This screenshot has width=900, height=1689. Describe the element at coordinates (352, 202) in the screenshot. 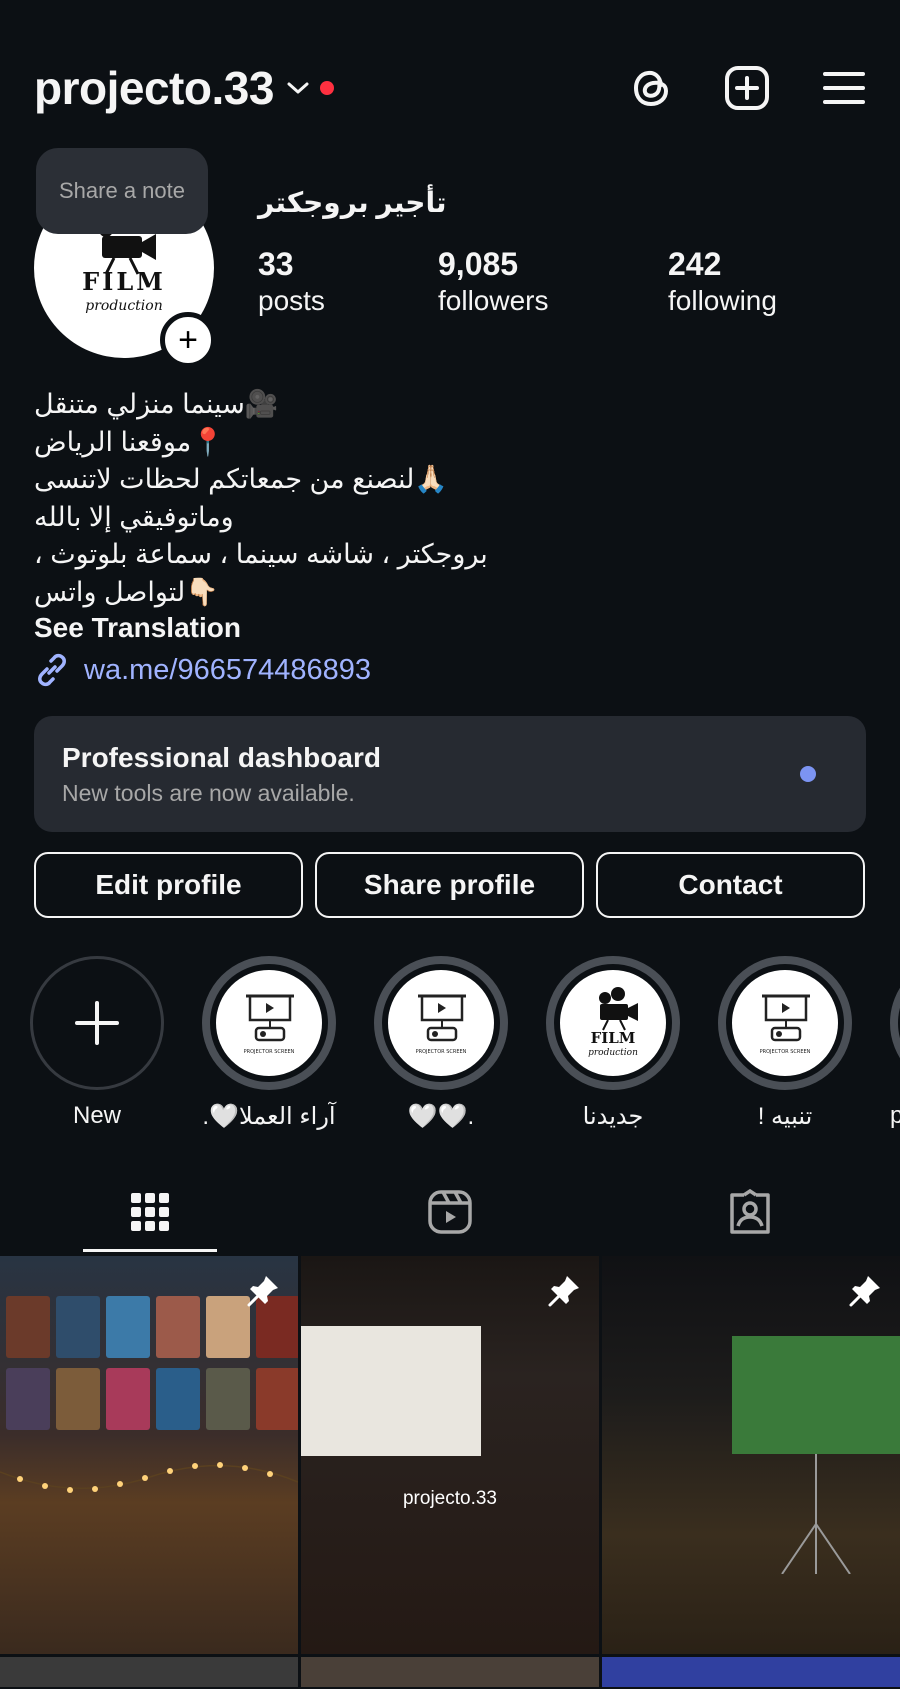

I see `profile-full-name: تأجير بروجكتر` at that location.